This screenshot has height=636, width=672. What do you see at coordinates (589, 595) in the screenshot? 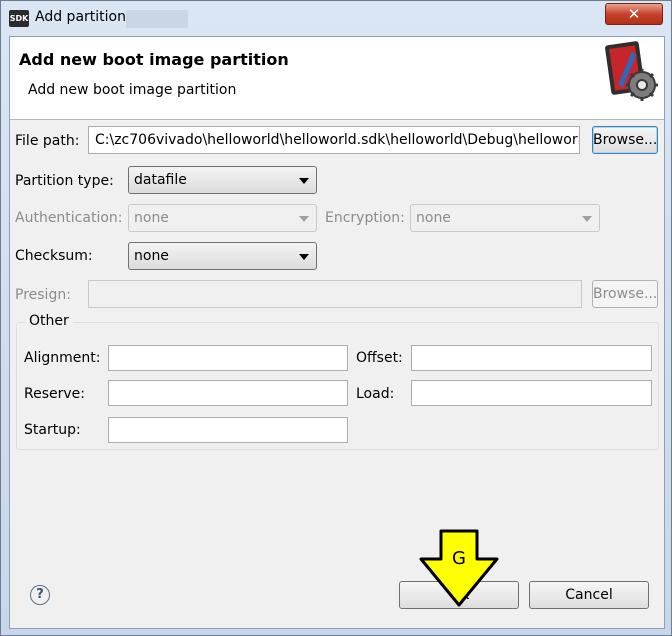
I see `cancel-button: Cancel` at bounding box center [589, 595].